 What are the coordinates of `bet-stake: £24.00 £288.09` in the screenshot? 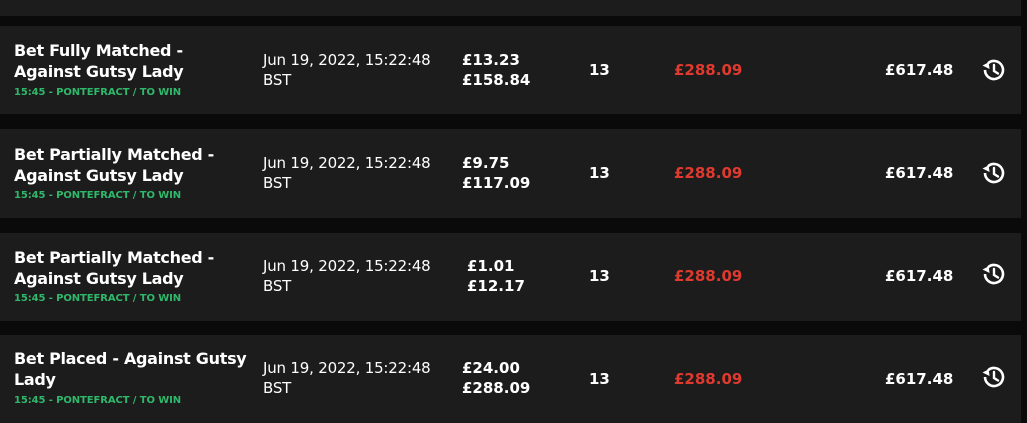 It's located at (496, 378).